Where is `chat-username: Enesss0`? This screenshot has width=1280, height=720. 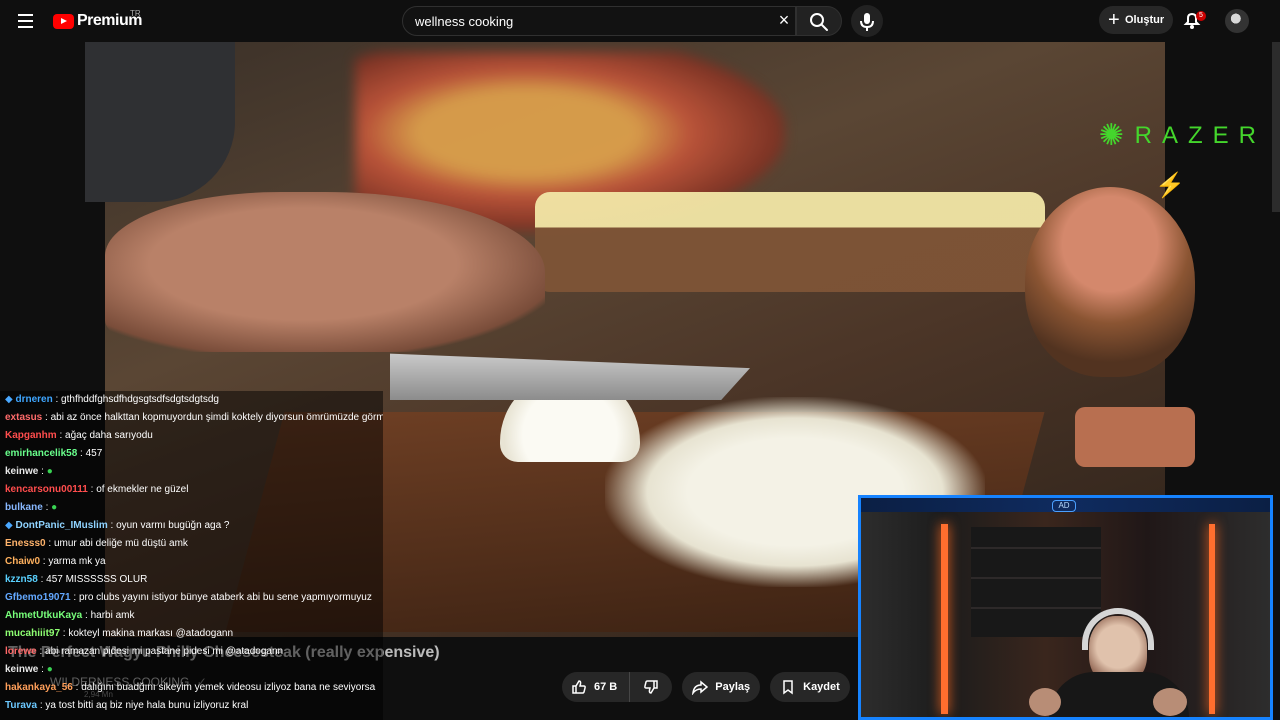
chat-username: Enesss0 is located at coordinates (25, 543).